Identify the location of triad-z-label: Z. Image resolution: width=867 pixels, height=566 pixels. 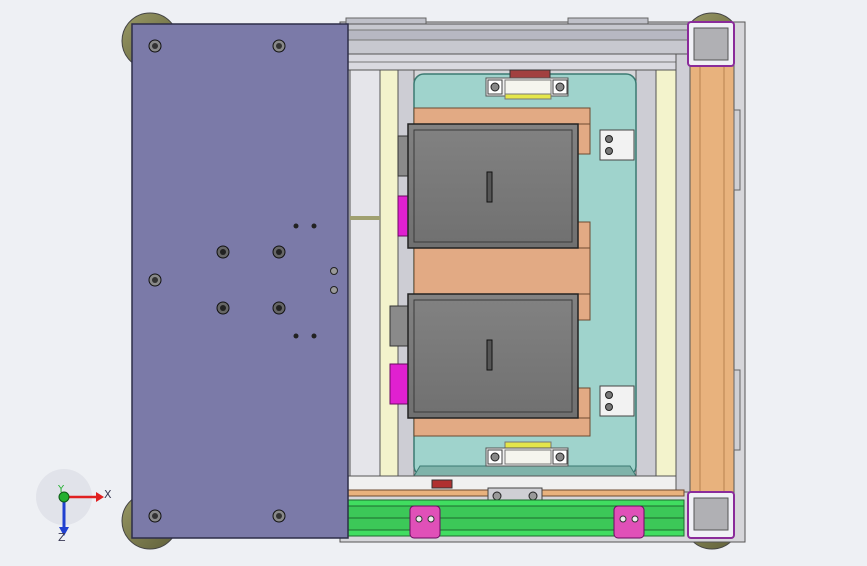
(62, 537).